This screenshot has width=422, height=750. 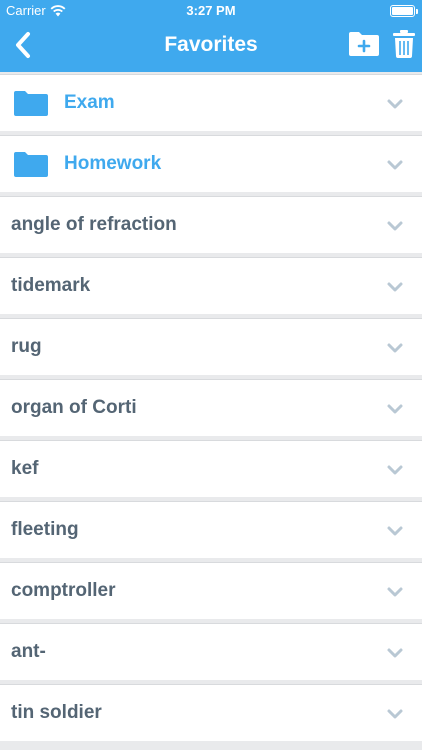 I want to click on word-row: fleeting, so click(x=211, y=529).